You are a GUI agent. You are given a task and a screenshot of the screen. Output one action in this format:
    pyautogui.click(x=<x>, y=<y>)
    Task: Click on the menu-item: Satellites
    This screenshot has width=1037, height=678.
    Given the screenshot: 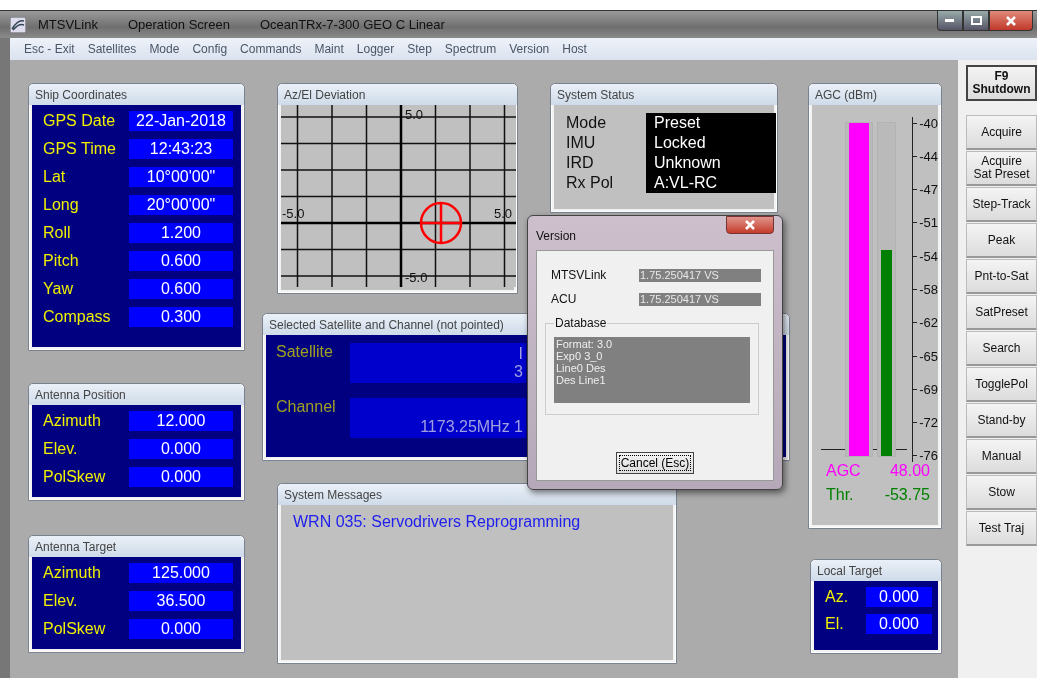 What is the action you would take?
    pyautogui.click(x=112, y=49)
    